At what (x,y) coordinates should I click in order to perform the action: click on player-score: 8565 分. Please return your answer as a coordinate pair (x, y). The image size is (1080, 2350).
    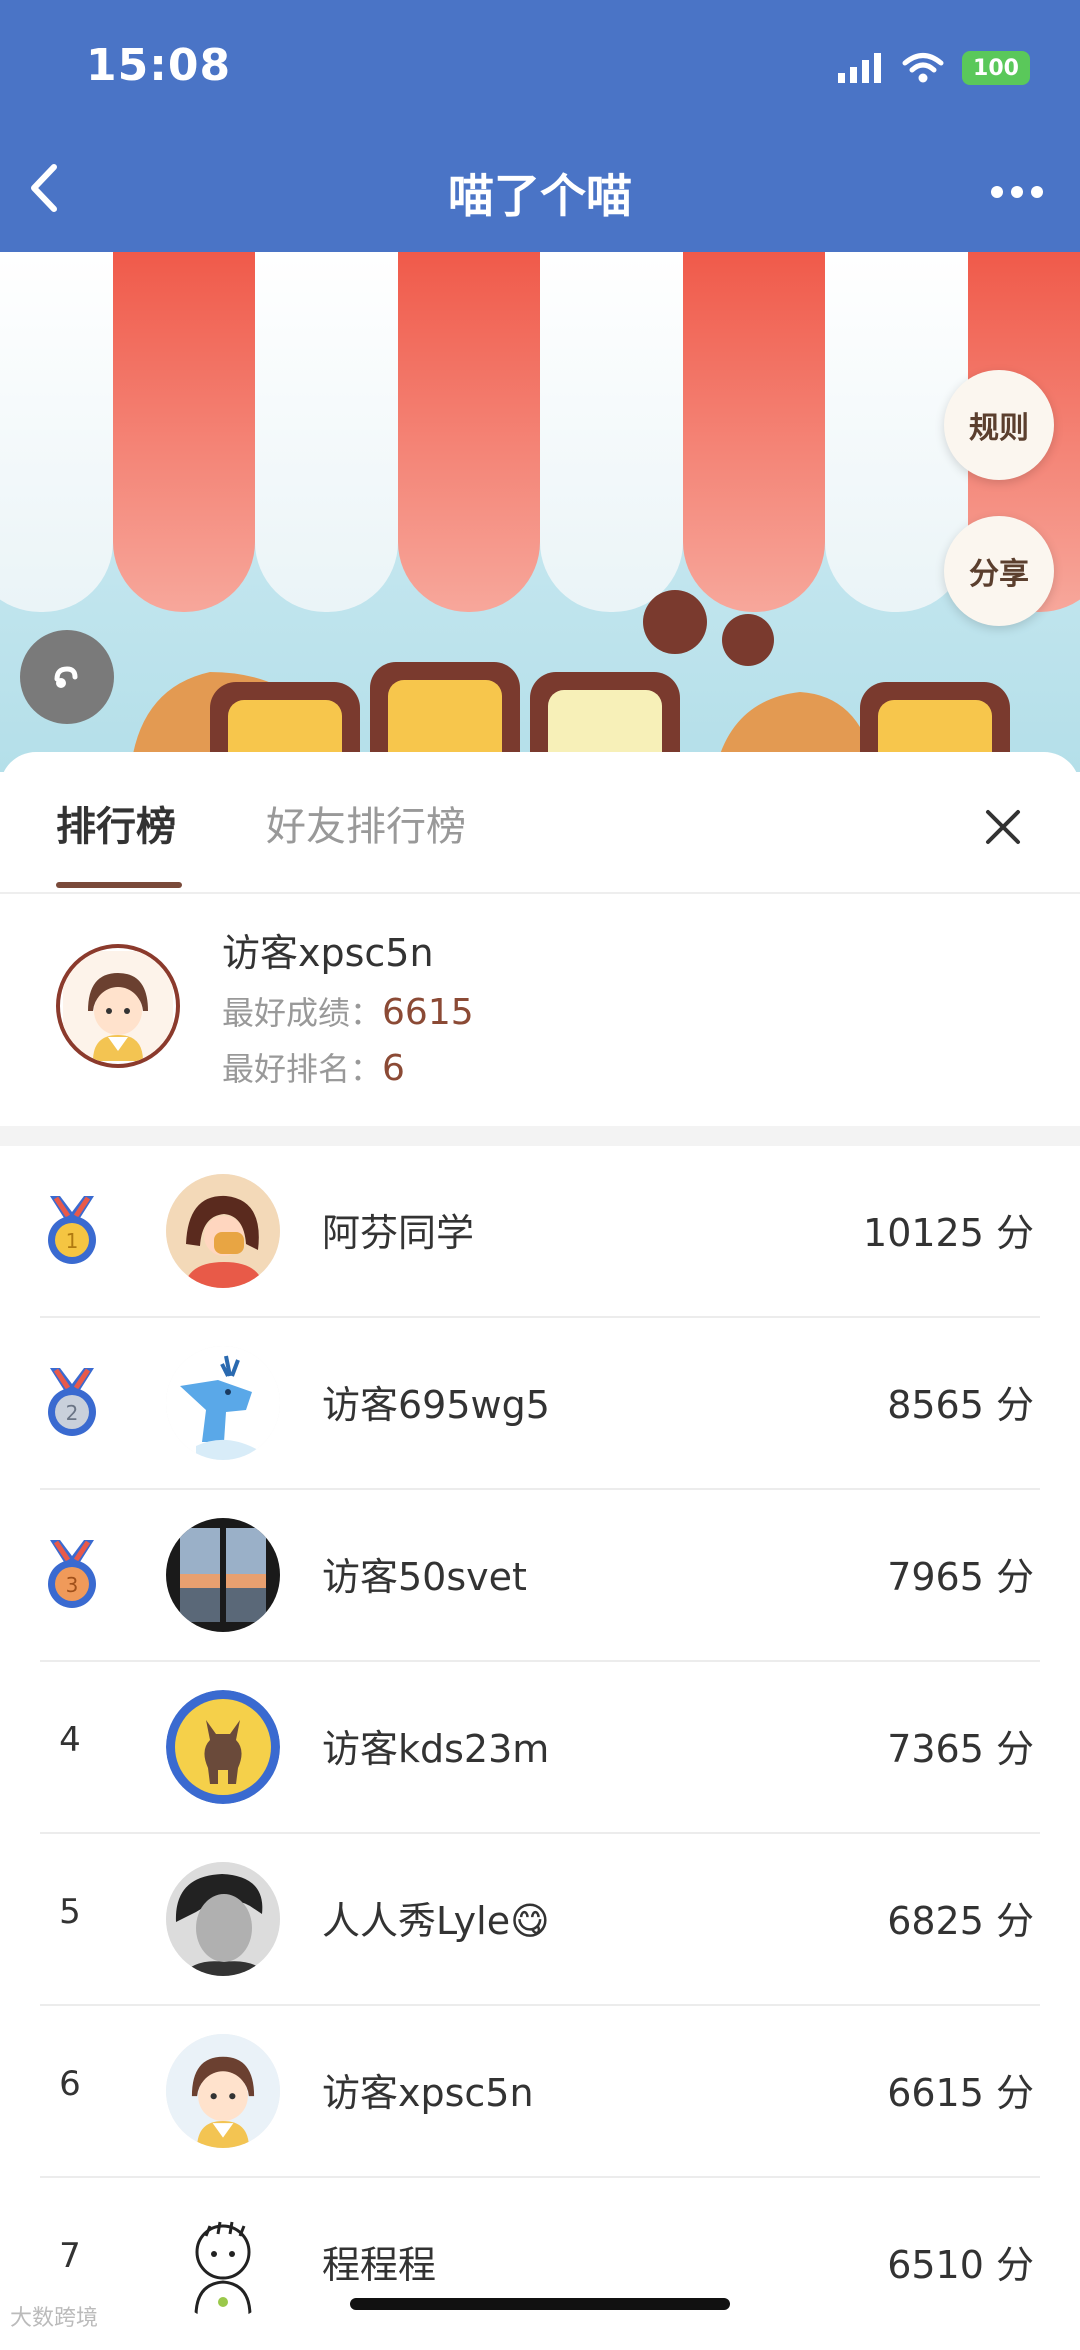
    Looking at the image, I should click on (960, 1405).